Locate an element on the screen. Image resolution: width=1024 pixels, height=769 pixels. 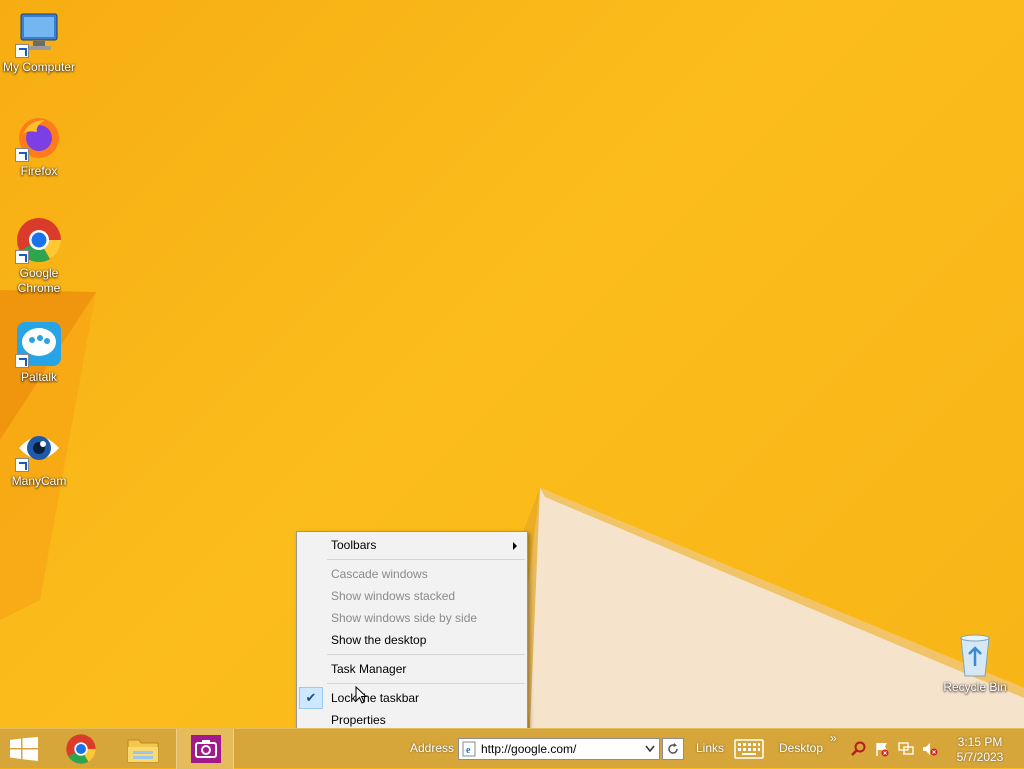
menu-item-label: Properties is located at coordinates (358, 720).